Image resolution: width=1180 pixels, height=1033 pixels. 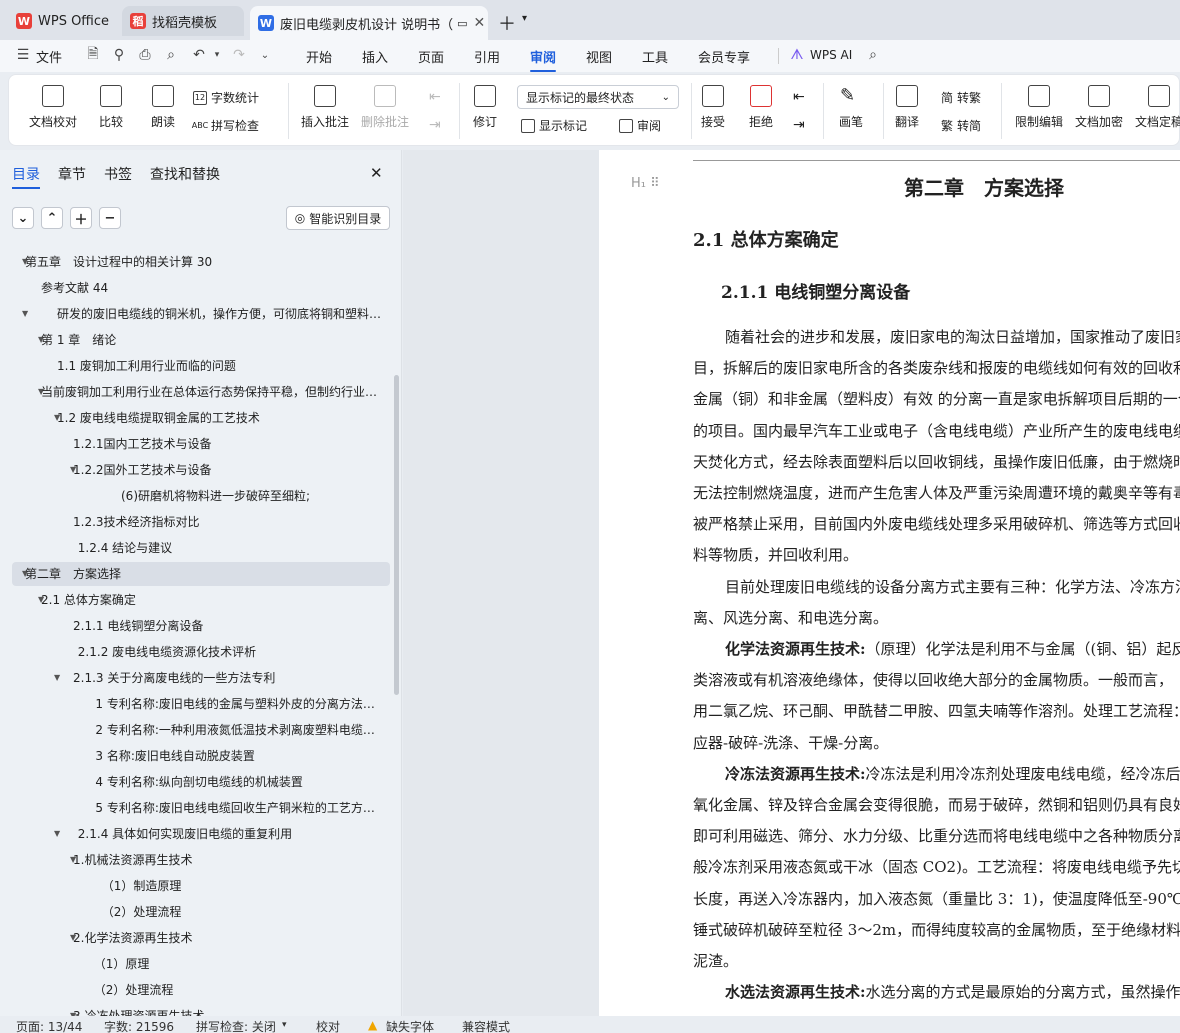 What do you see at coordinates (201, 340) in the screenshot?
I see `toc-item: ▼ 第 1 章 绪论` at bounding box center [201, 340].